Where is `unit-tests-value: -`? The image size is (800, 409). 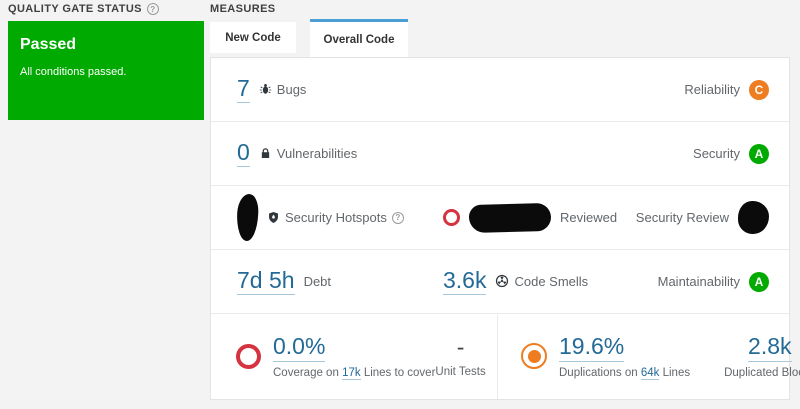
unit-tests-value: - is located at coordinates (460, 347).